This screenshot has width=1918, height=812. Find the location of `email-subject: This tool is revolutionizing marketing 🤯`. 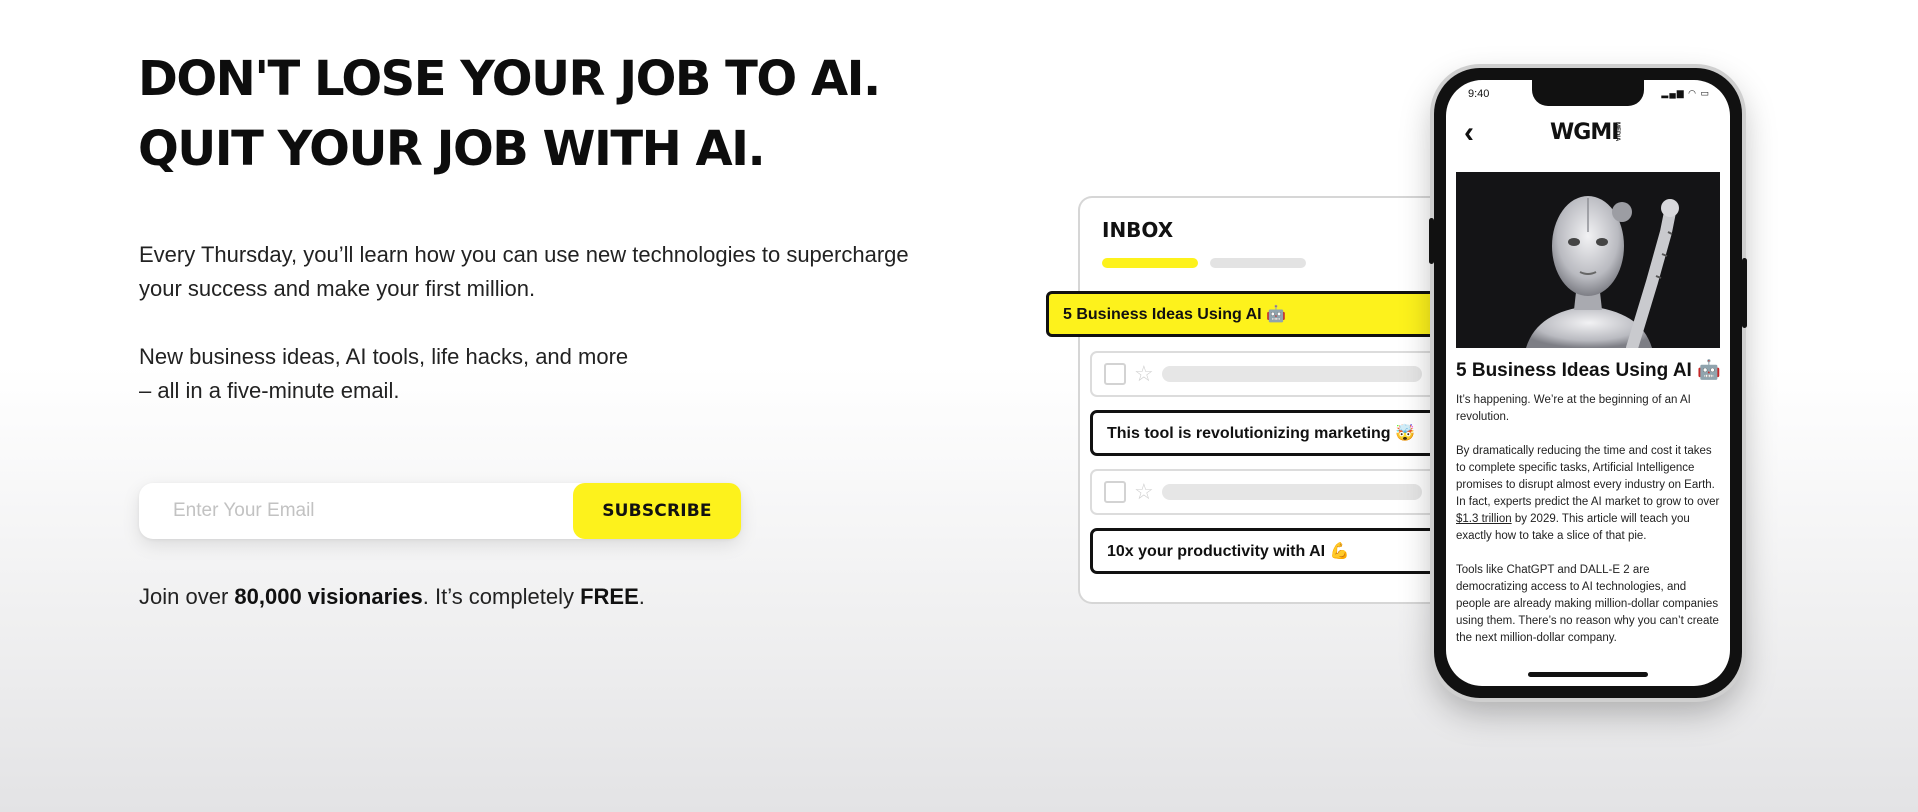

email-subject: This tool is revolutionizing marketing 🤯 is located at coordinates (1261, 433).